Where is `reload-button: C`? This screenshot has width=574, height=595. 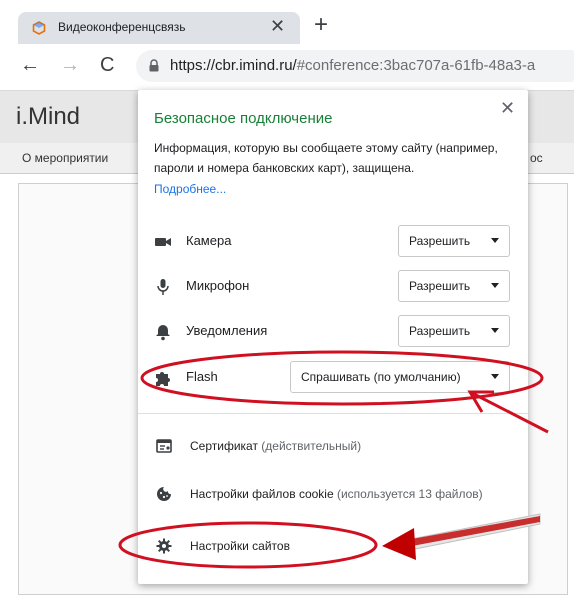 reload-button: C is located at coordinates (107, 65).